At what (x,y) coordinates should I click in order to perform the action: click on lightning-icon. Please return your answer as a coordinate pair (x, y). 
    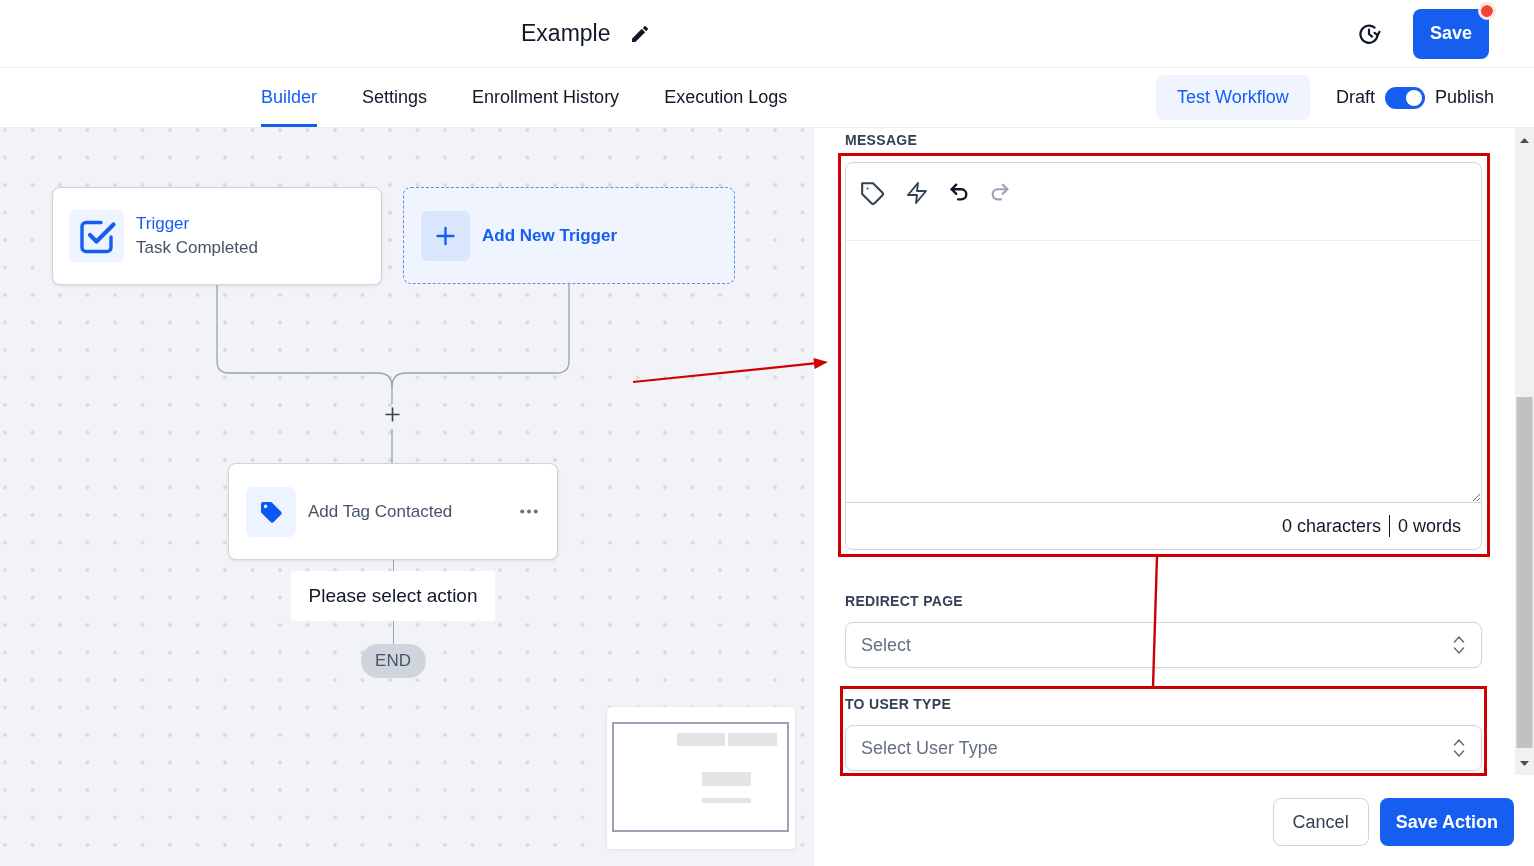
    Looking at the image, I should click on (917, 193).